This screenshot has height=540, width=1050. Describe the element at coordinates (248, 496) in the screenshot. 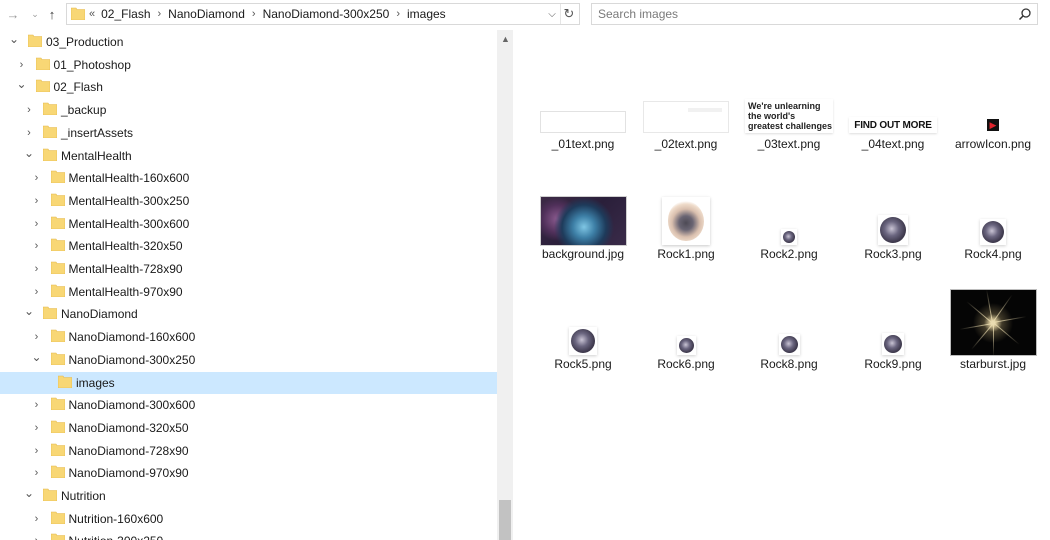

I see `tree-item: ⌄ Nutrition` at that location.